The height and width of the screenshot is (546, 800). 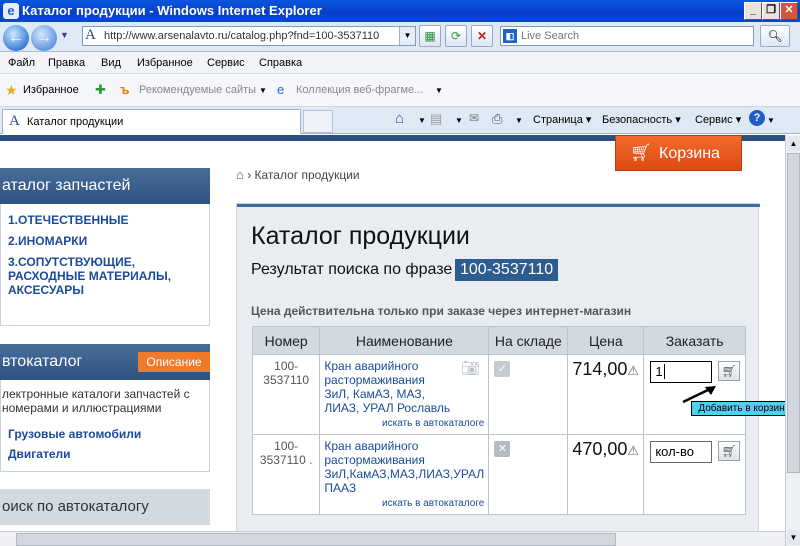 I want to click on scroll-down-icon: ▼, so click(x=793, y=537).